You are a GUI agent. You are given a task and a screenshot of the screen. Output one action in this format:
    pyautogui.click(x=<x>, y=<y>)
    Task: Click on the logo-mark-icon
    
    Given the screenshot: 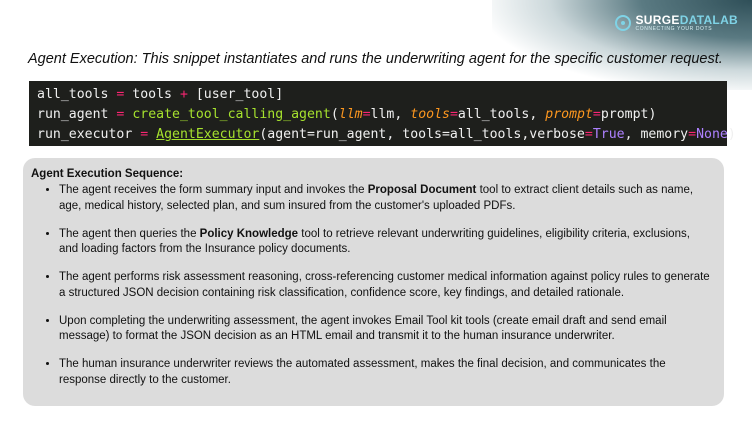 What is the action you would take?
    pyautogui.click(x=622, y=23)
    